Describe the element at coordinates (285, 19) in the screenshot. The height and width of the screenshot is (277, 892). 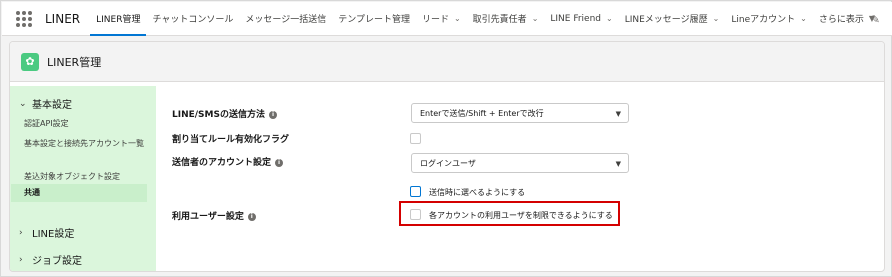
I see `nav-tab-bulk-message: メッセージ一括送信` at that location.